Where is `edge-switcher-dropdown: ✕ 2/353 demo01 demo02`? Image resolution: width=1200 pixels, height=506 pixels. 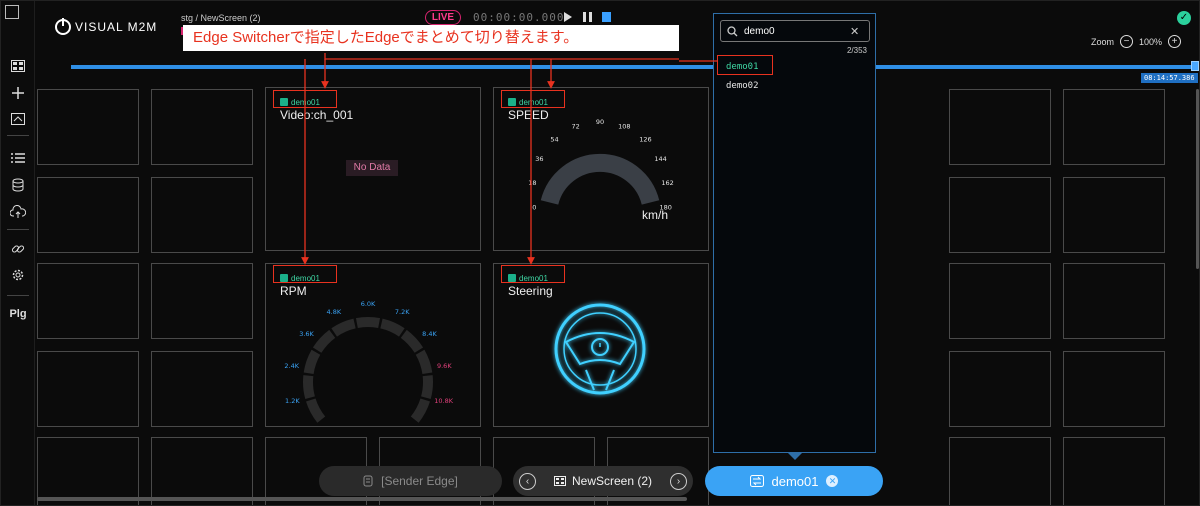 edge-switcher-dropdown: ✕ 2/353 demo01 demo02 is located at coordinates (794, 233).